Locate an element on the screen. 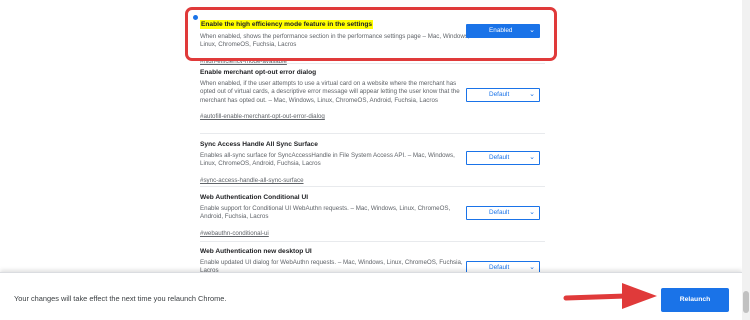 The height and width of the screenshot is (320, 750). flag-title: Sync Access Handle All Sync Surface is located at coordinates (259, 144).